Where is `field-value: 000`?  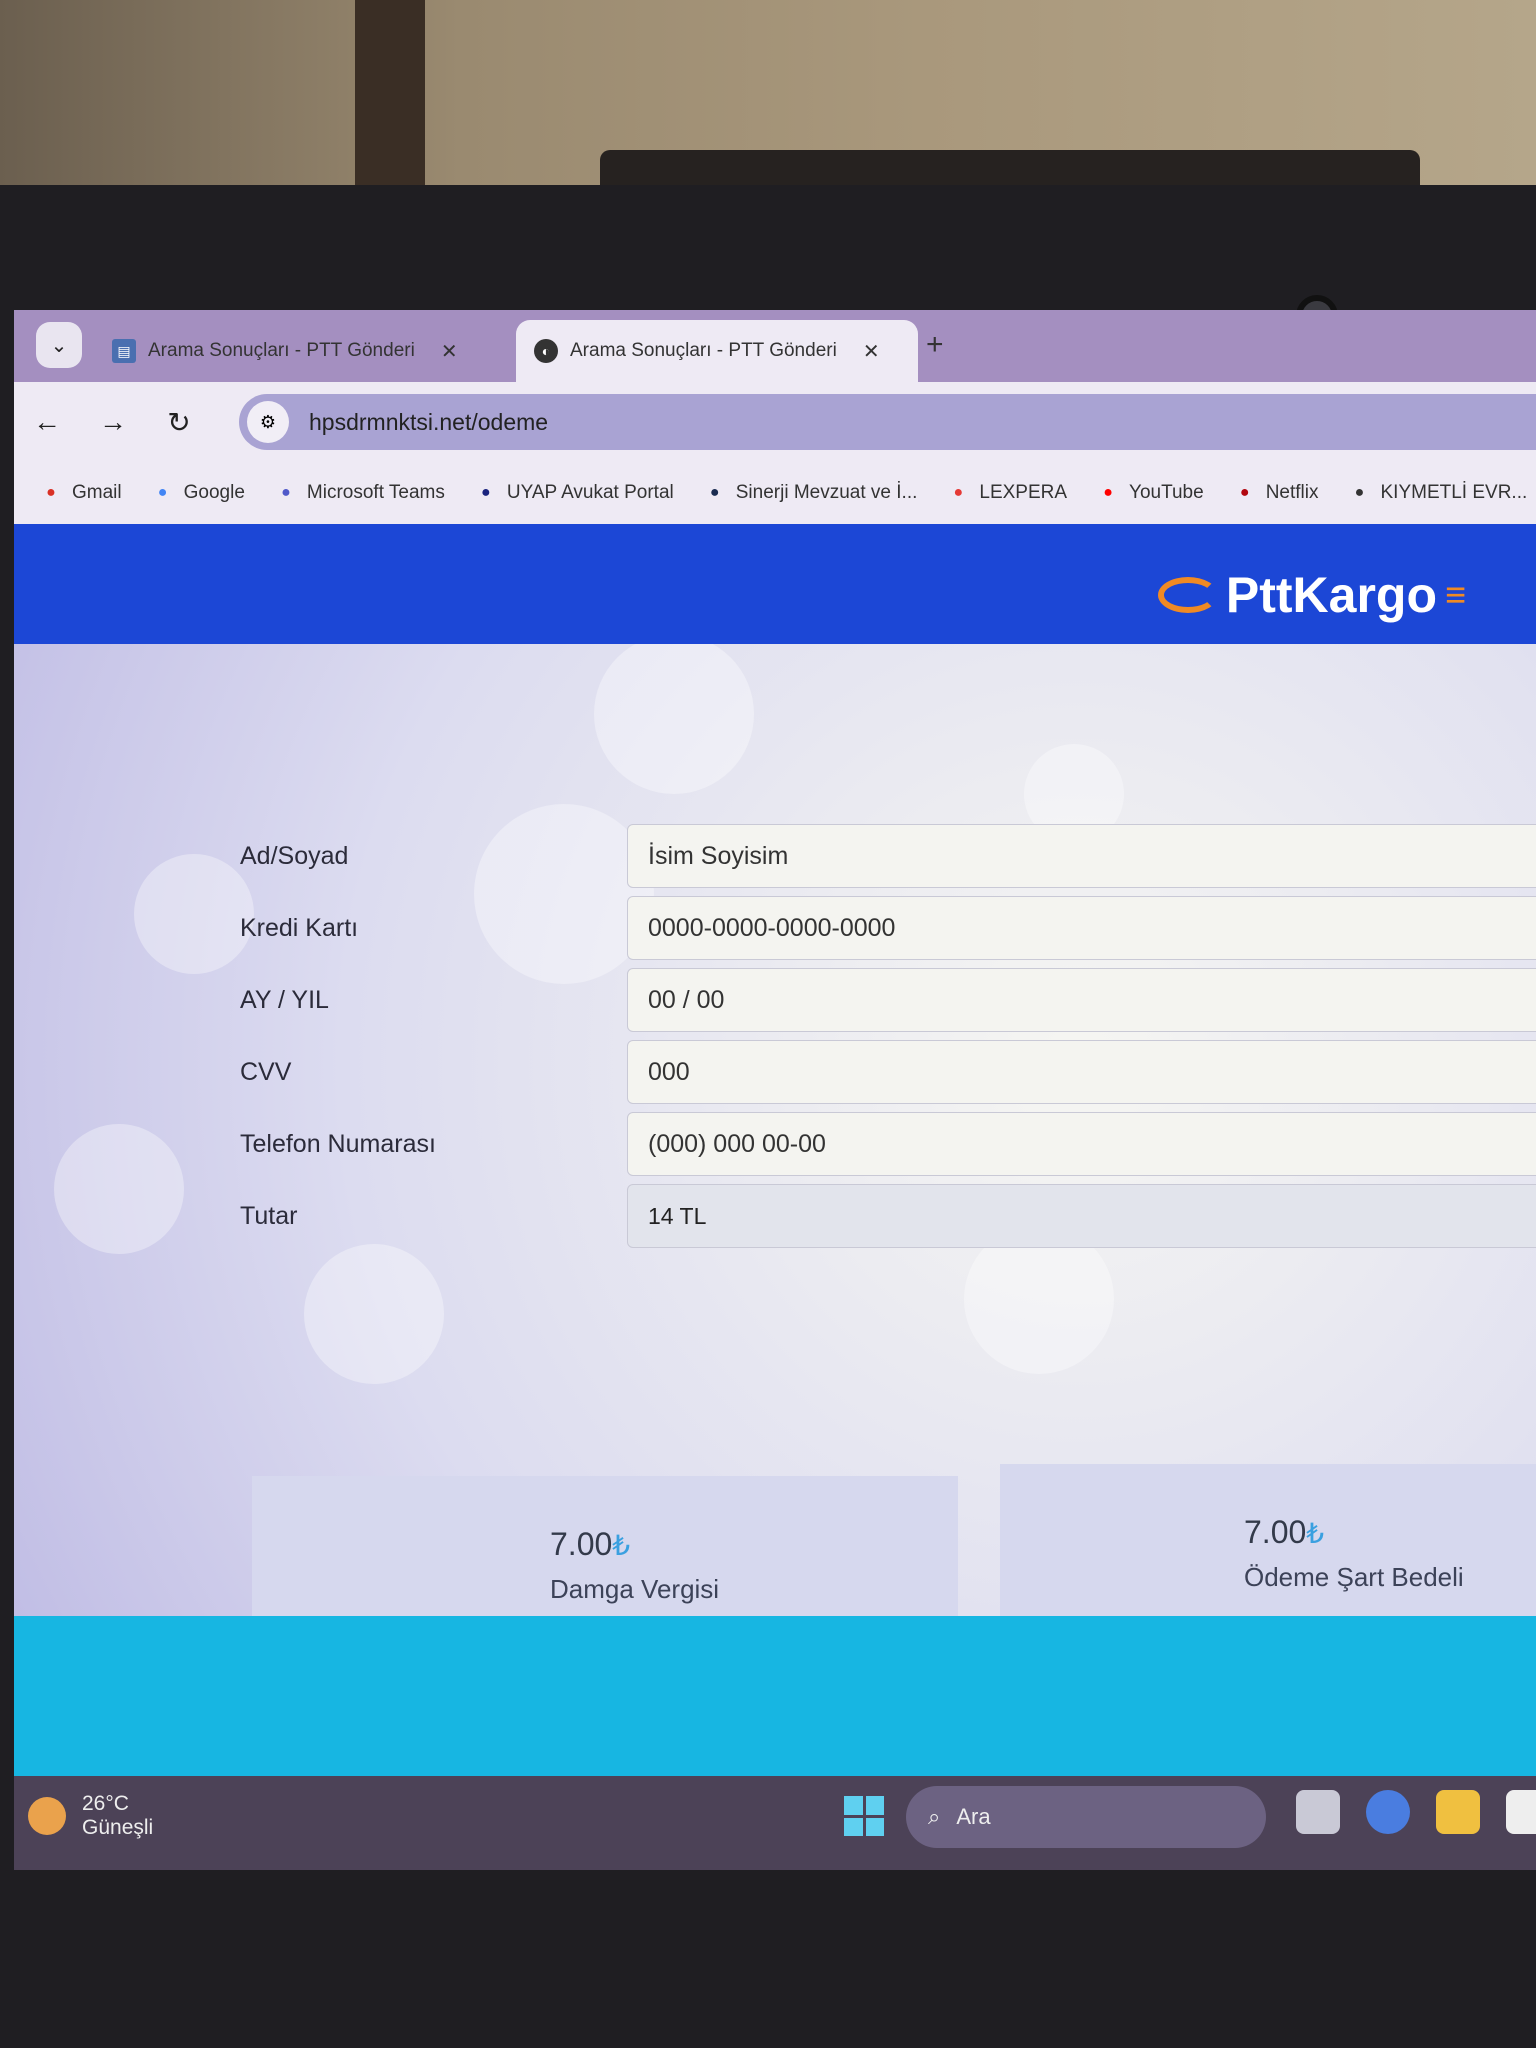
field-value: 000 is located at coordinates (669, 1071).